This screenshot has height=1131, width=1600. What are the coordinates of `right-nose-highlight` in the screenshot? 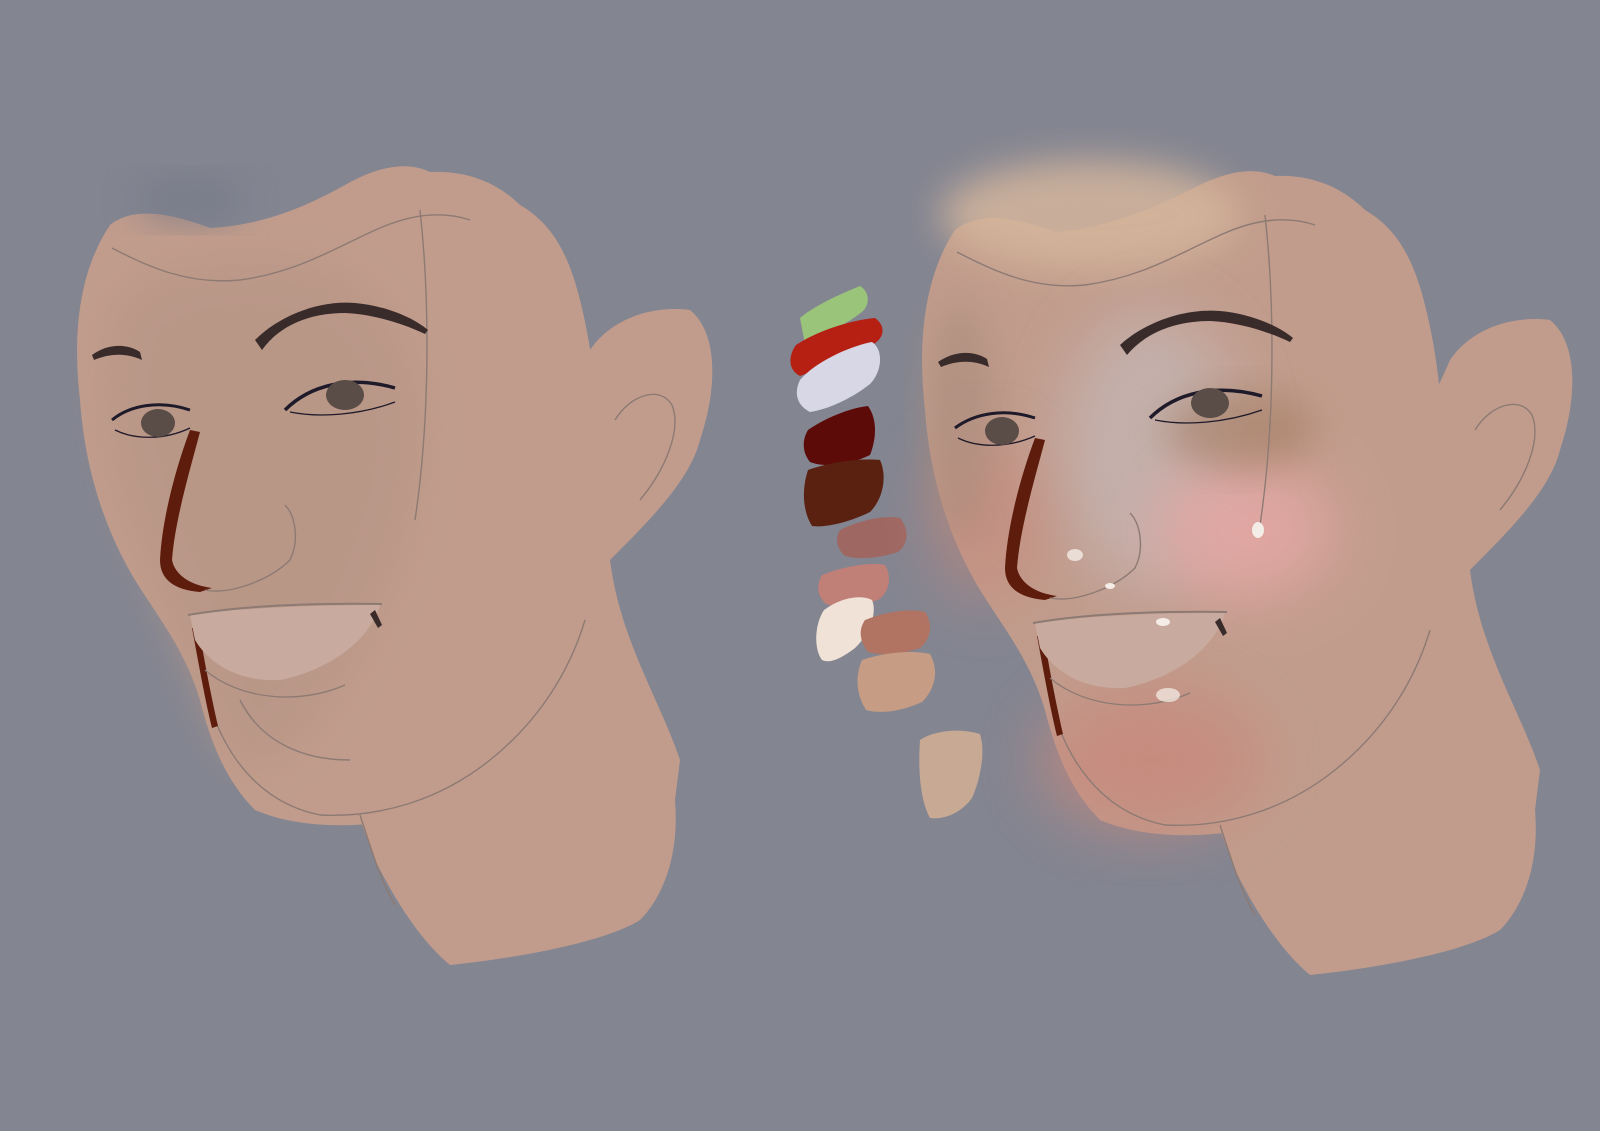 It's located at (1075, 555).